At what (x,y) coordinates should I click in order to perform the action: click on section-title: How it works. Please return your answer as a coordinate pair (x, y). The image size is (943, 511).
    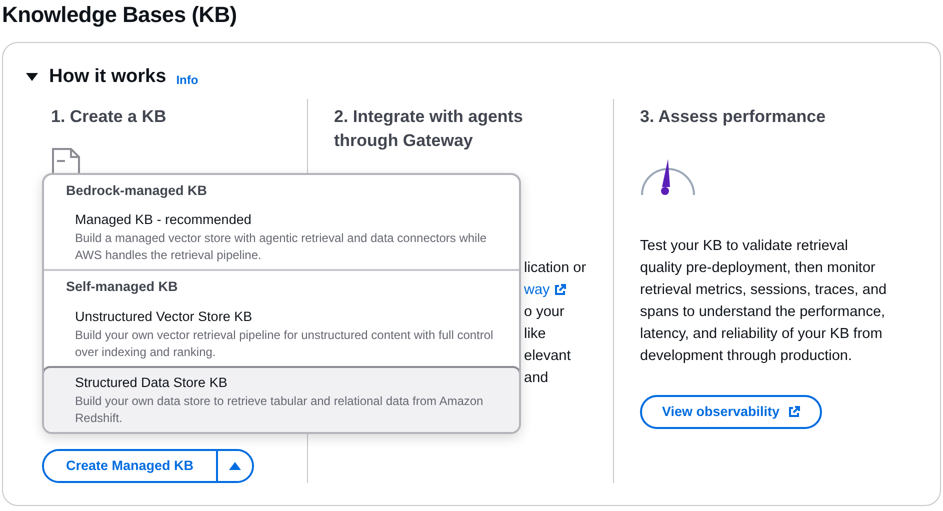
    Looking at the image, I should click on (107, 76).